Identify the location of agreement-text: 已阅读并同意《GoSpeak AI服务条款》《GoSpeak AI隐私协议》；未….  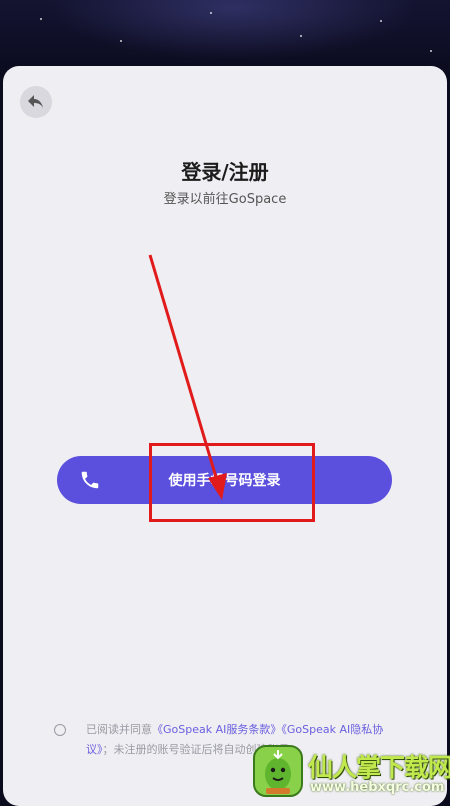
(228, 740).